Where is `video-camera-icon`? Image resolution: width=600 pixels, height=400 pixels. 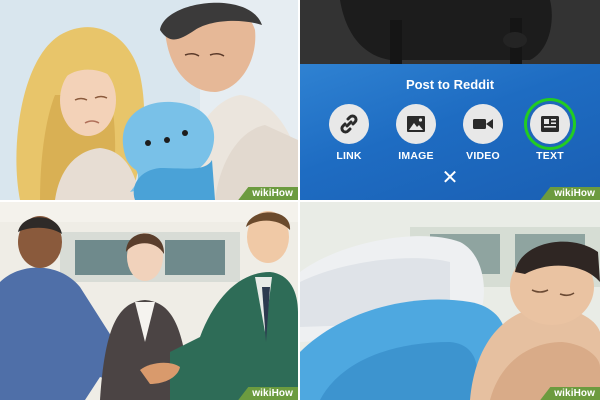 video-camera-icon is located at coordinates (483, 124).